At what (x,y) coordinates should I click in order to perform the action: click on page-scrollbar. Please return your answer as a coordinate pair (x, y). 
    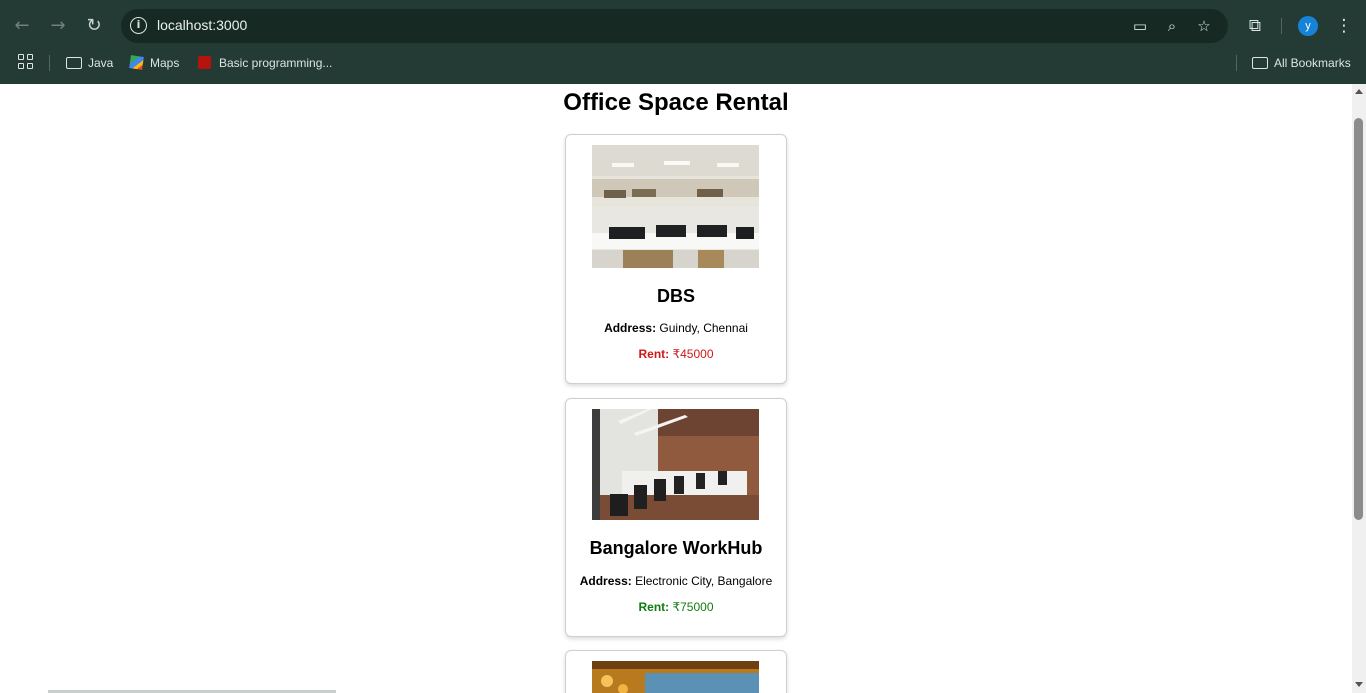
    Looking at the image, I should click on (1359, 388).